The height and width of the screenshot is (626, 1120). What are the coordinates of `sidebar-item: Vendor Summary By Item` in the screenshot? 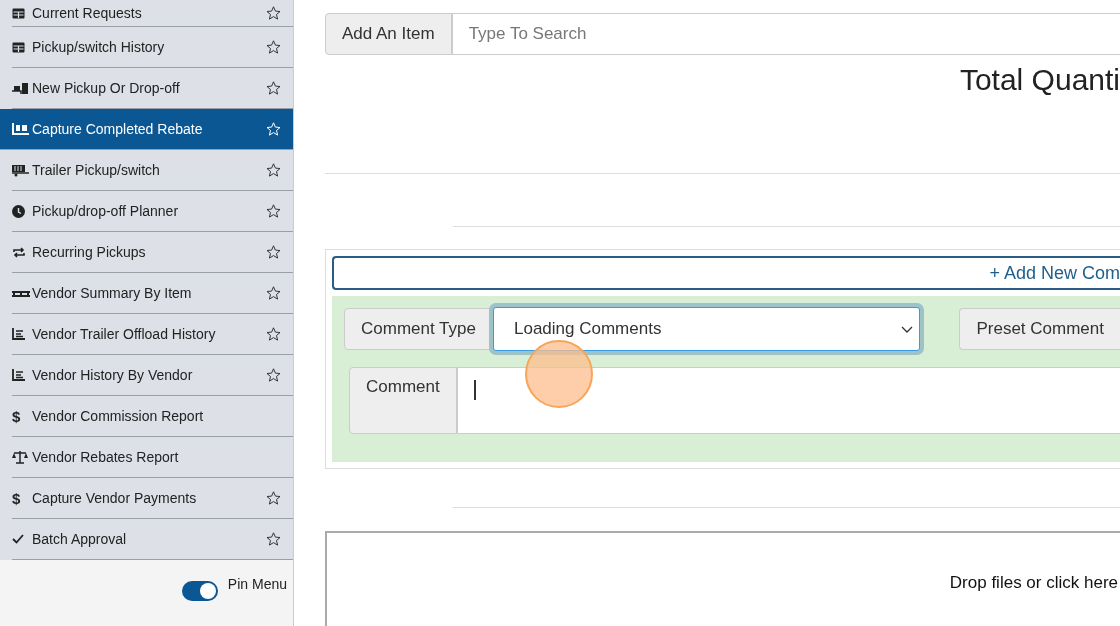 It's located at (152, 293).